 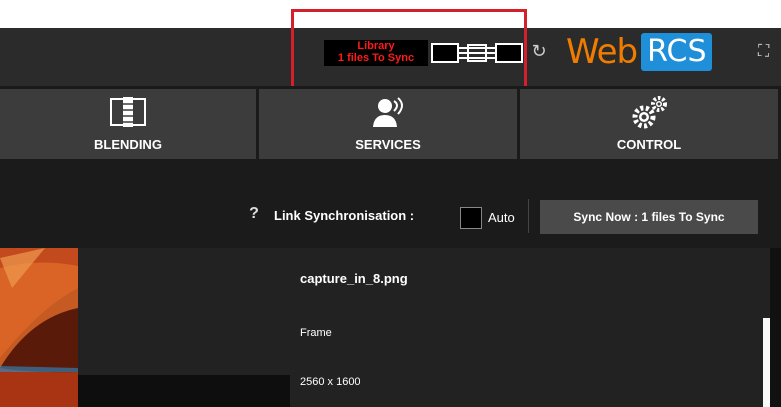 I want to click on file-dimensions: 2560 x 1600, so click(x=330, y=382).